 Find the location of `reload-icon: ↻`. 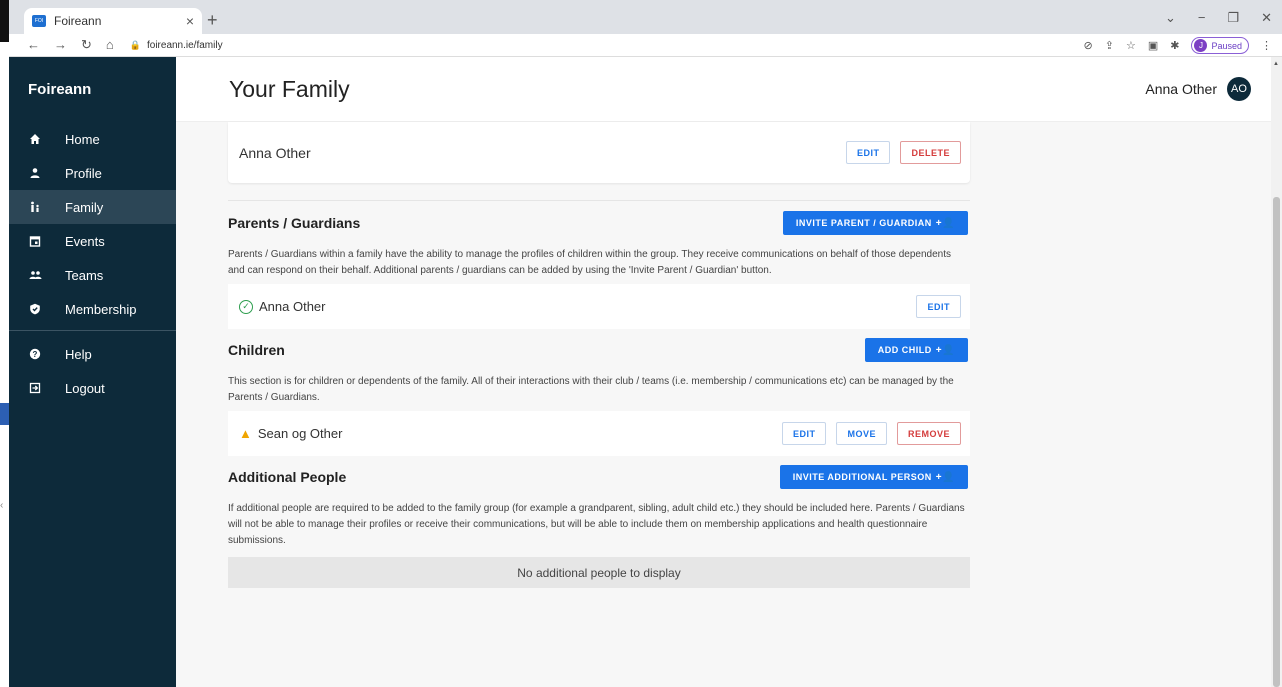

reload-icon: ↻ is located at coordinates (86, 45).